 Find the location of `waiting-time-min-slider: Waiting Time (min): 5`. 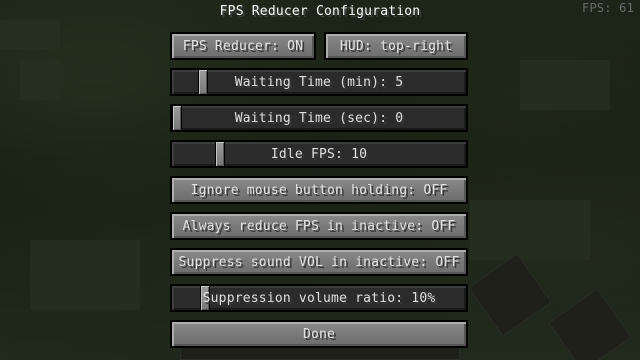

waiting-time-min-slider: Waiting Time (min): 5 is located at coordinates (319, 82).